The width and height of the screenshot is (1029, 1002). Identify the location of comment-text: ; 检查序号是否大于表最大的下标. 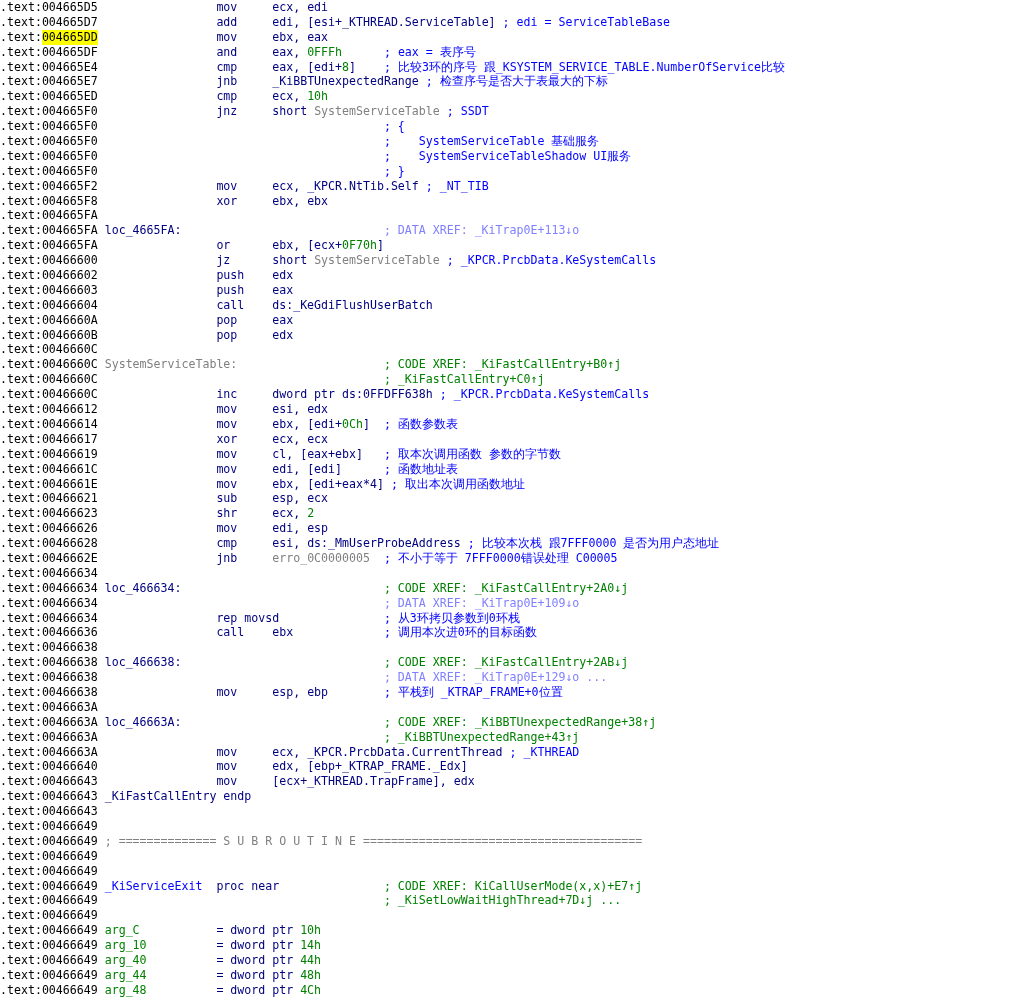
(516, 82).